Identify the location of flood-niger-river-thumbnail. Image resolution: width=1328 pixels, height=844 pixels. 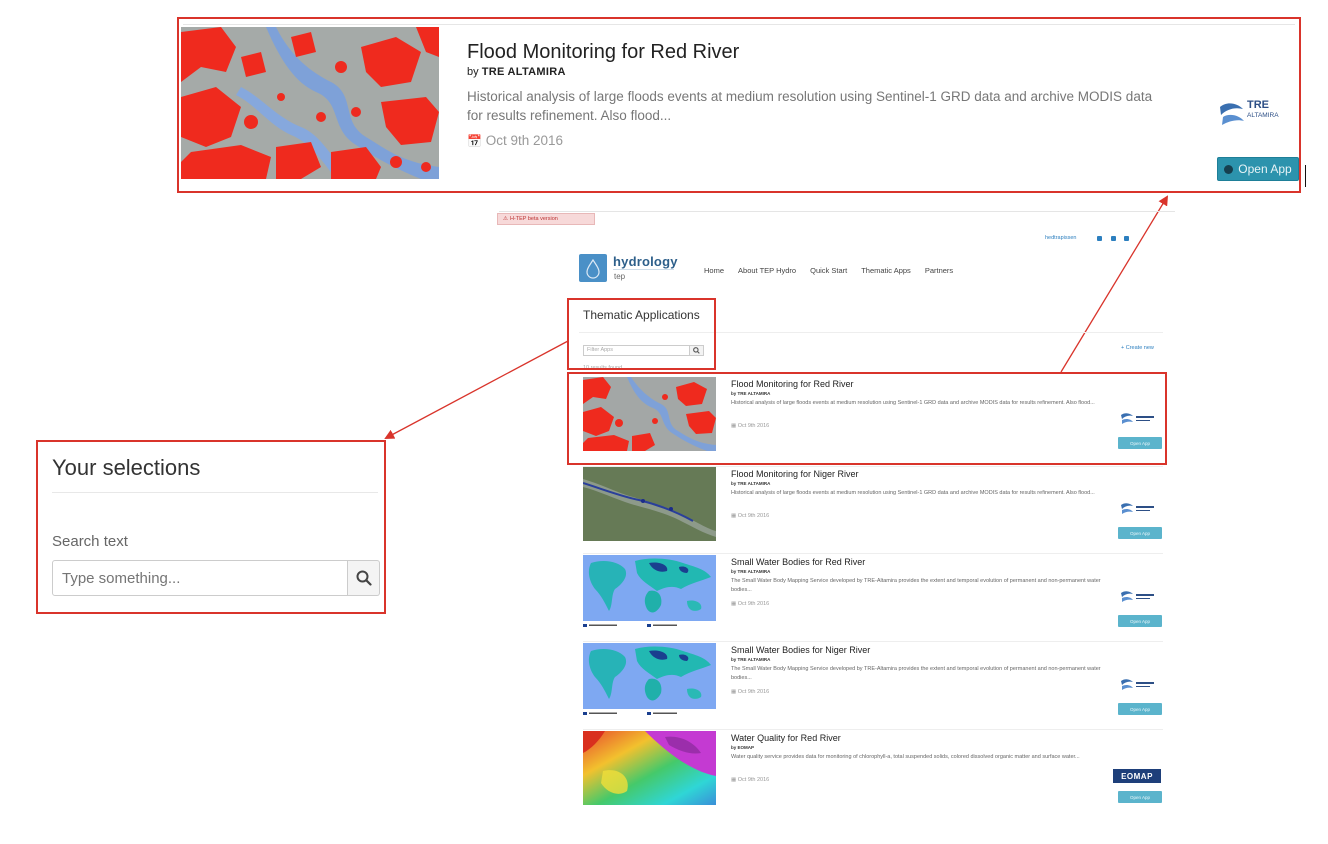
(649, 504).